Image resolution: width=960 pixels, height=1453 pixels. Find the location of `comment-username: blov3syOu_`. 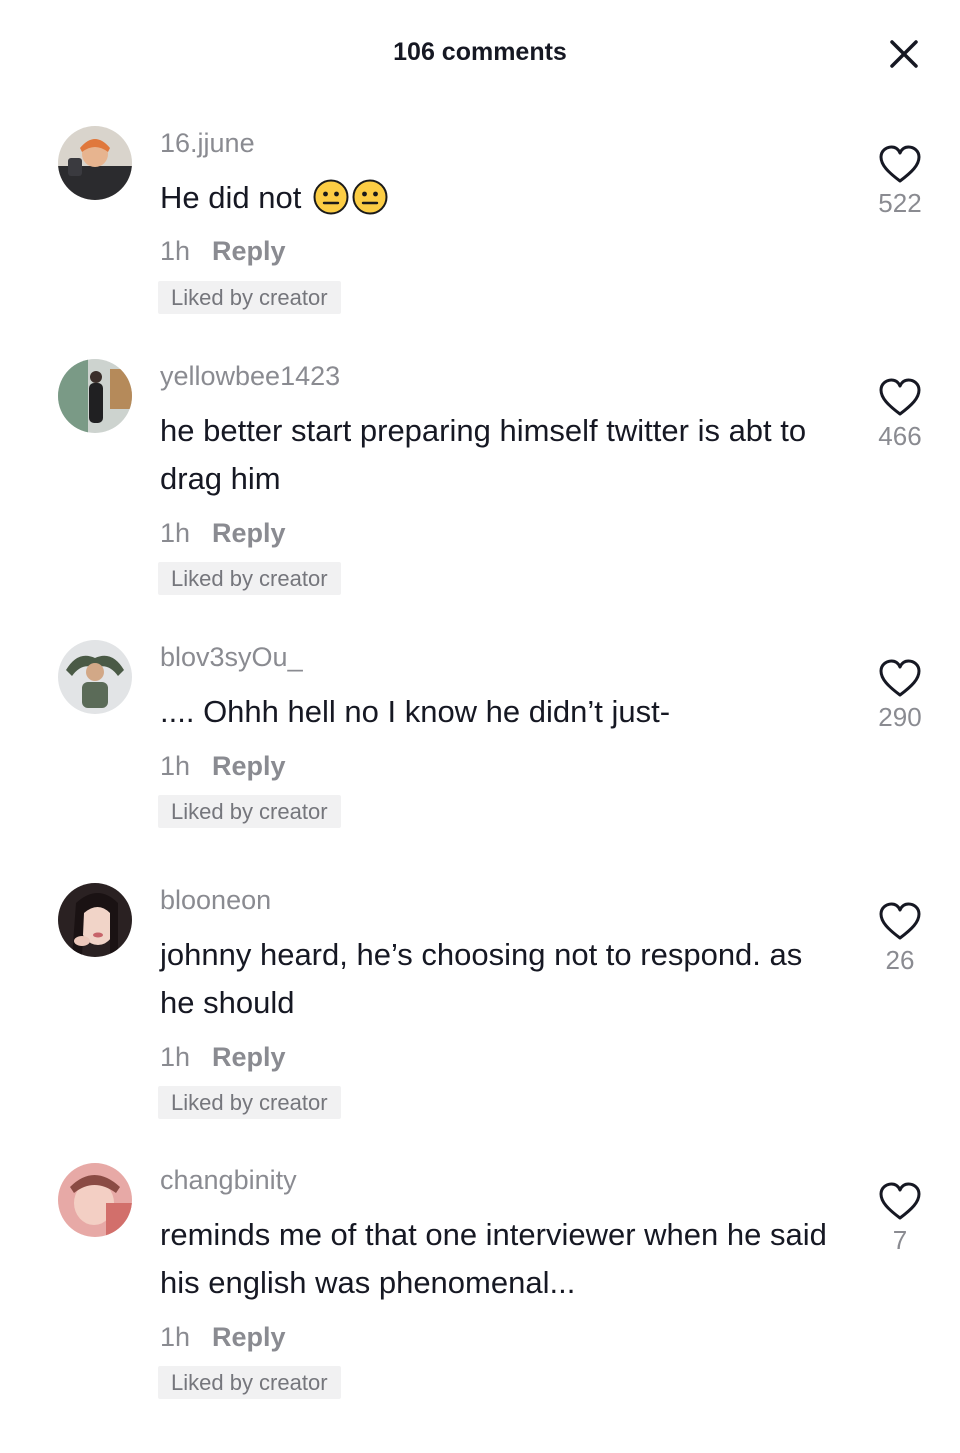

comment-username: blov3syOu_ is located at coordinates (231, 657).